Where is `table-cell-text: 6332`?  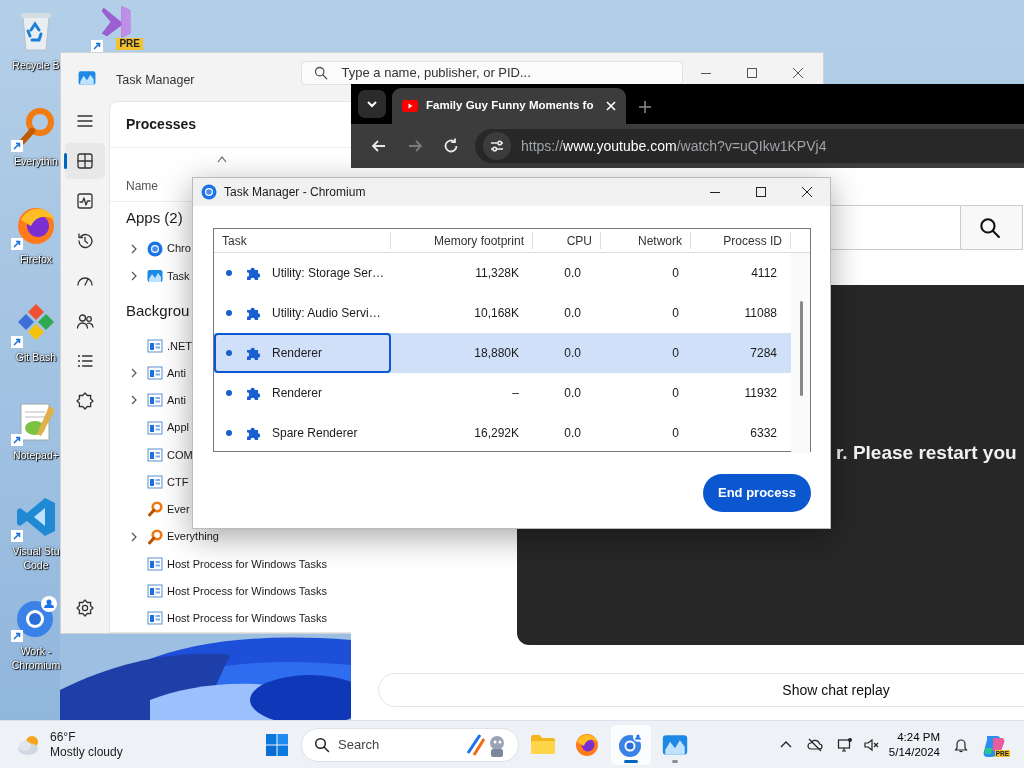 table-cell-text: 6332 is located at coordinates (763, 433).